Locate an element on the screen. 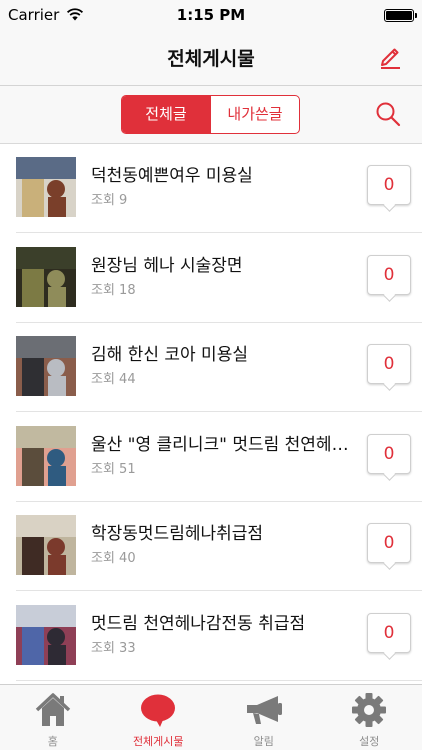 This screenshot has height=750, width=422. tab-home: 홈 is located at coordinates (53, 717).